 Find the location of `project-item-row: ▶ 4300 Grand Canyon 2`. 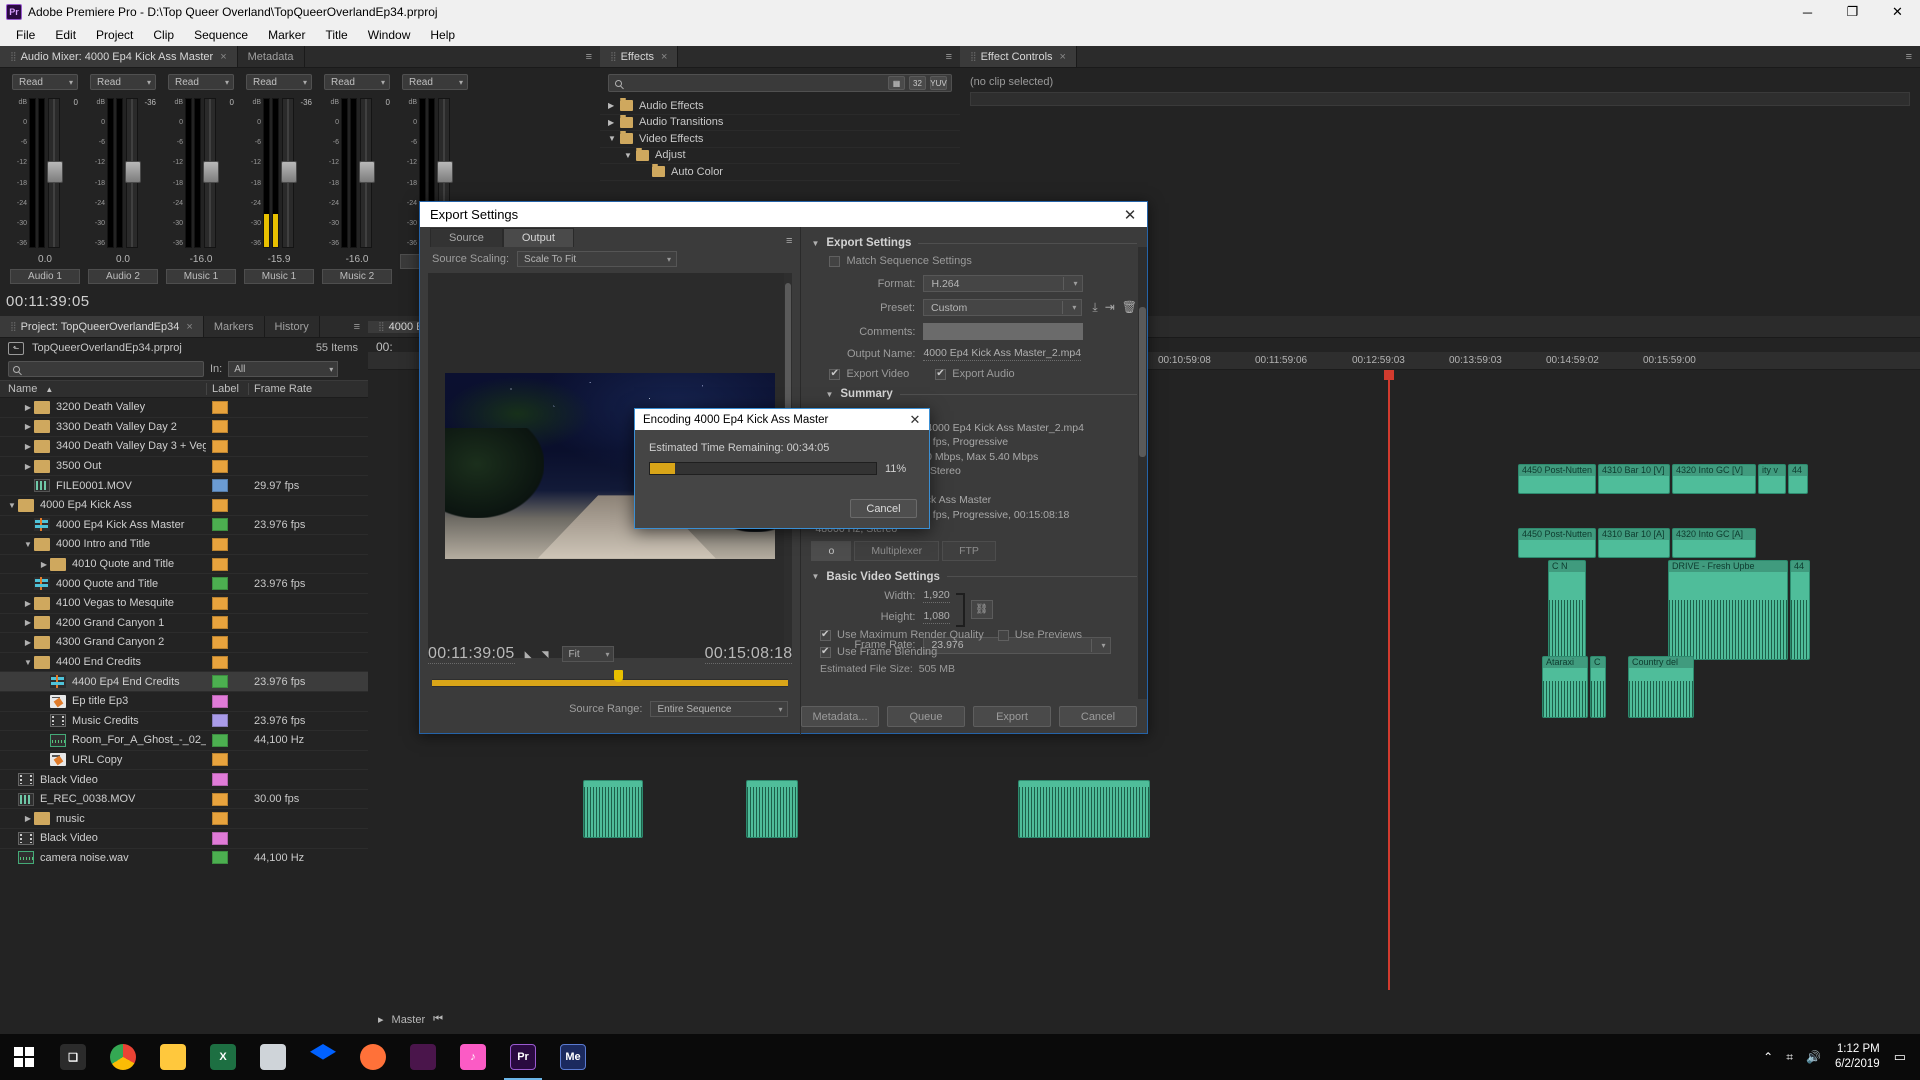

project-item-row: ▶ 4300 Grand Canyon 2 is located at coordinates (184, 643).